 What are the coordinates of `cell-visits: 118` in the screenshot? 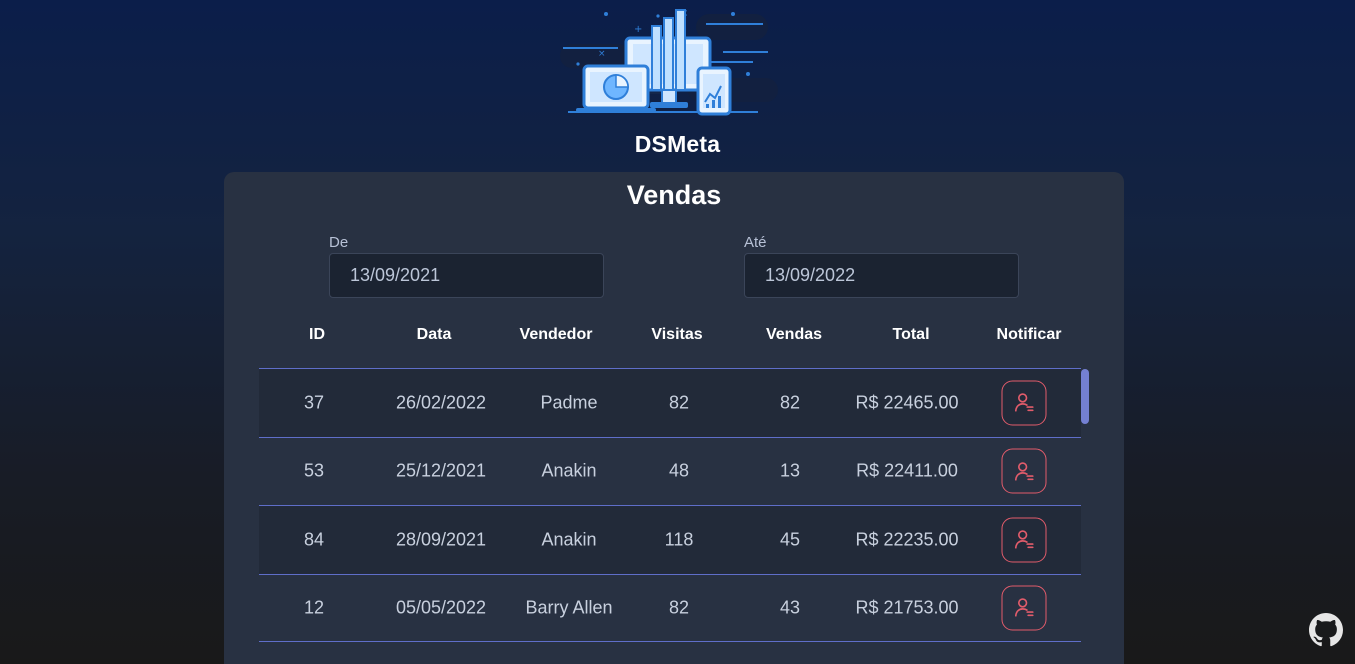 It's located at (679, 539).